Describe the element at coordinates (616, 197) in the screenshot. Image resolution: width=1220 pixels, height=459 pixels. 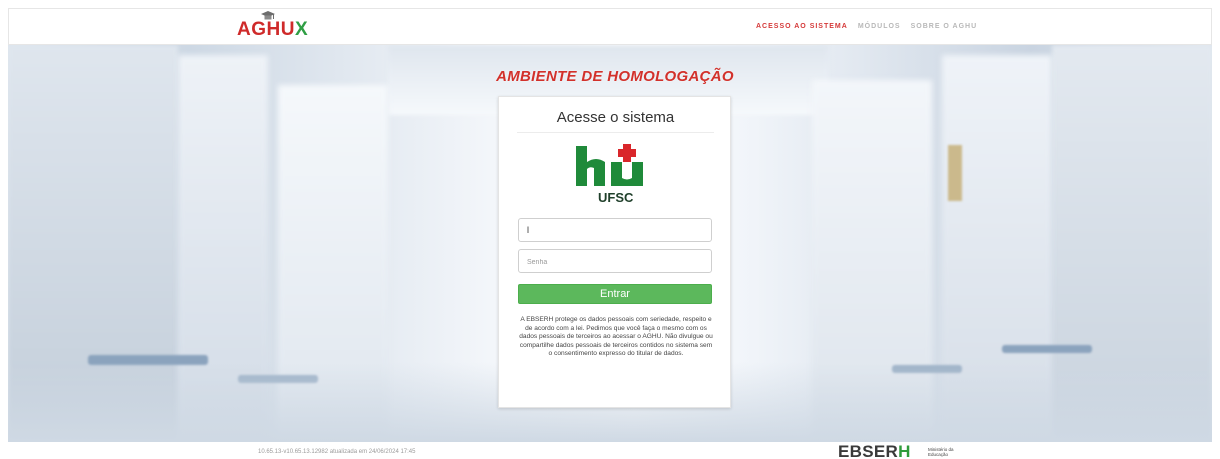
I see `hu-logo-subtext: UFSC` at that location.